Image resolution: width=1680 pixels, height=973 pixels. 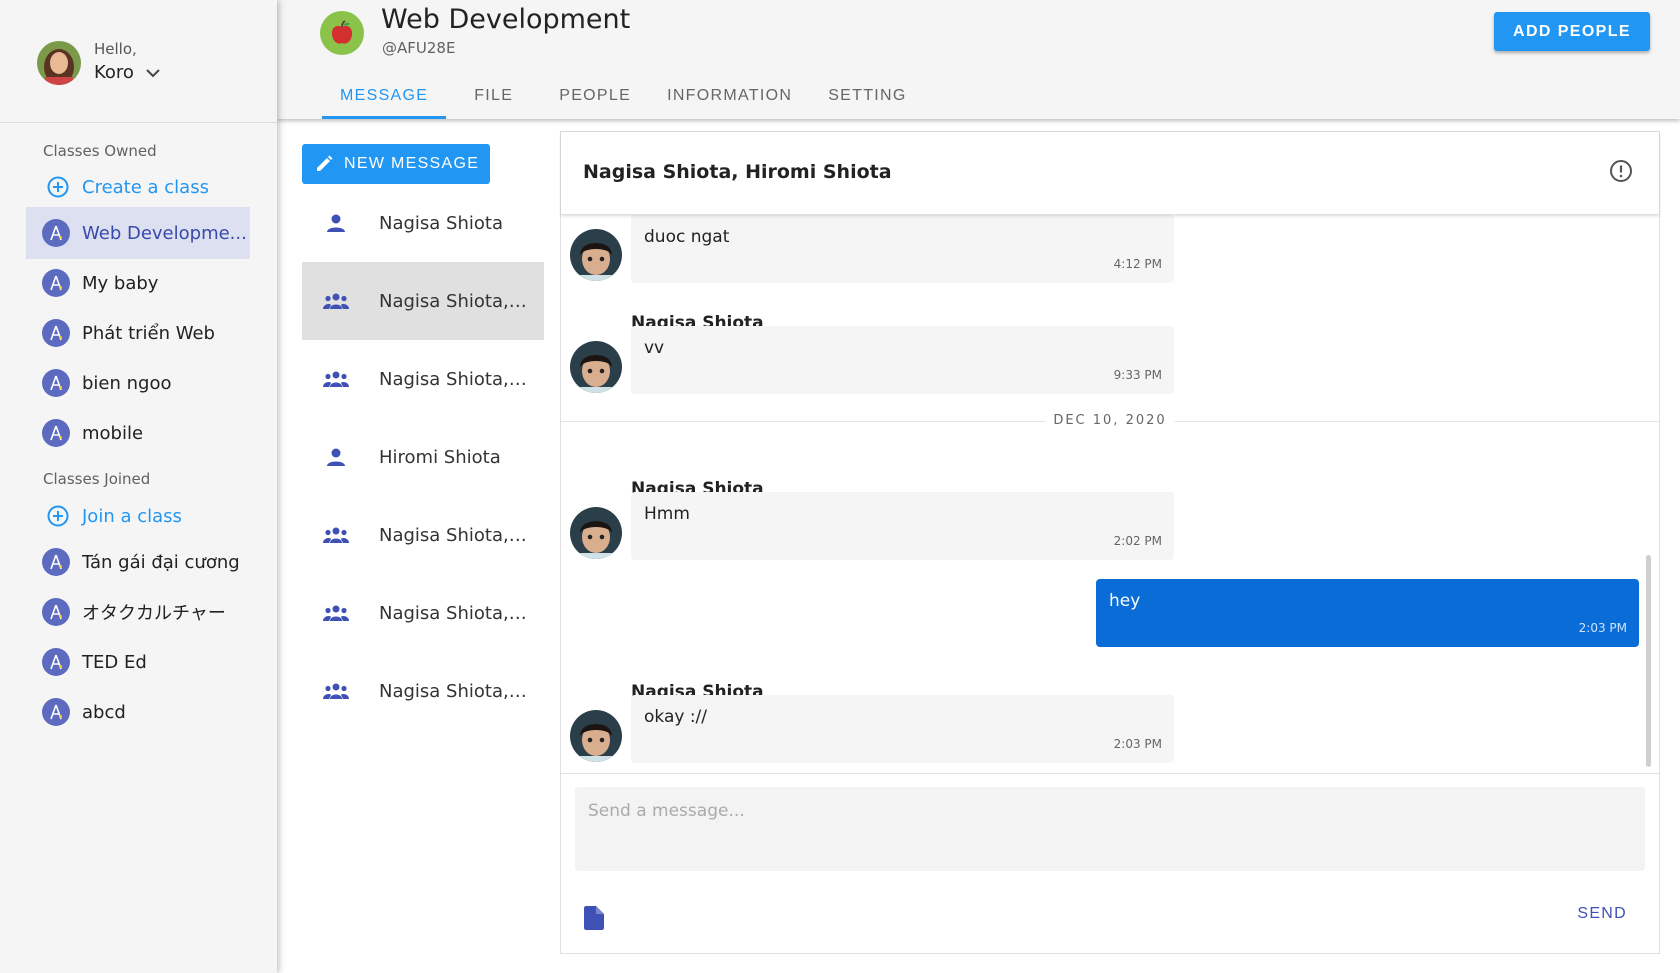 I want to click on class-title: Web Development, so click(x=506, y=19).